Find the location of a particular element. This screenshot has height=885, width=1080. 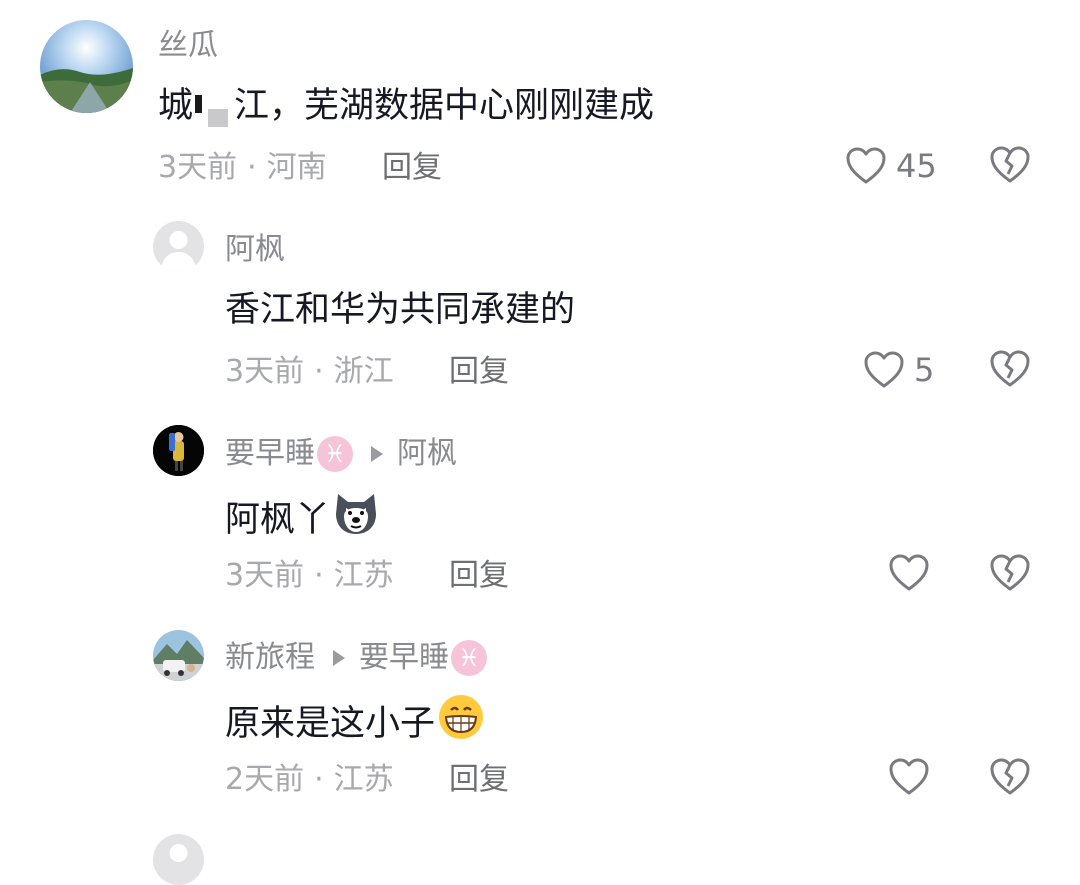

comment-meta: 3天前 · 浙江 is located at coordinates (309, 372).